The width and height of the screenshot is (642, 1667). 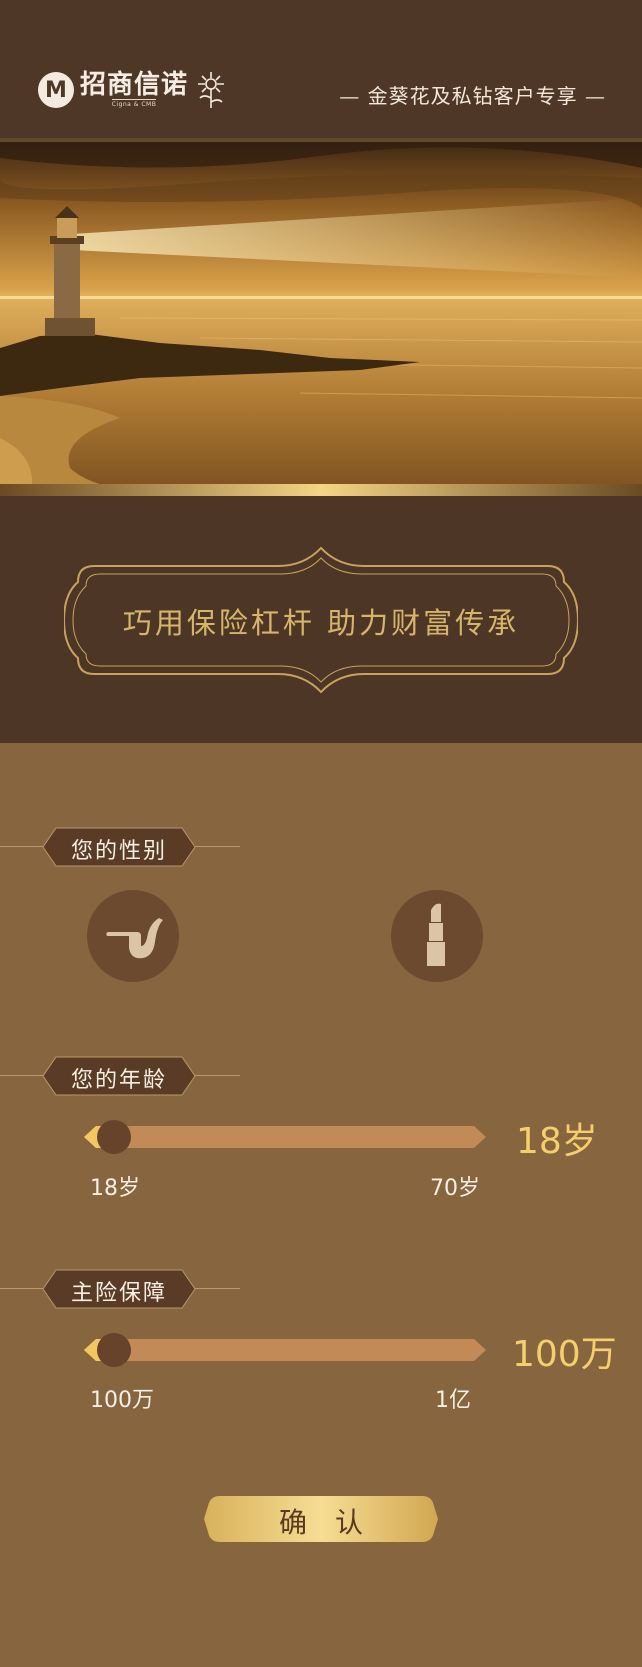 I want to click on slogan-text: 巧用保险杠杆 助力财富传承, so click(x=321, y=623).